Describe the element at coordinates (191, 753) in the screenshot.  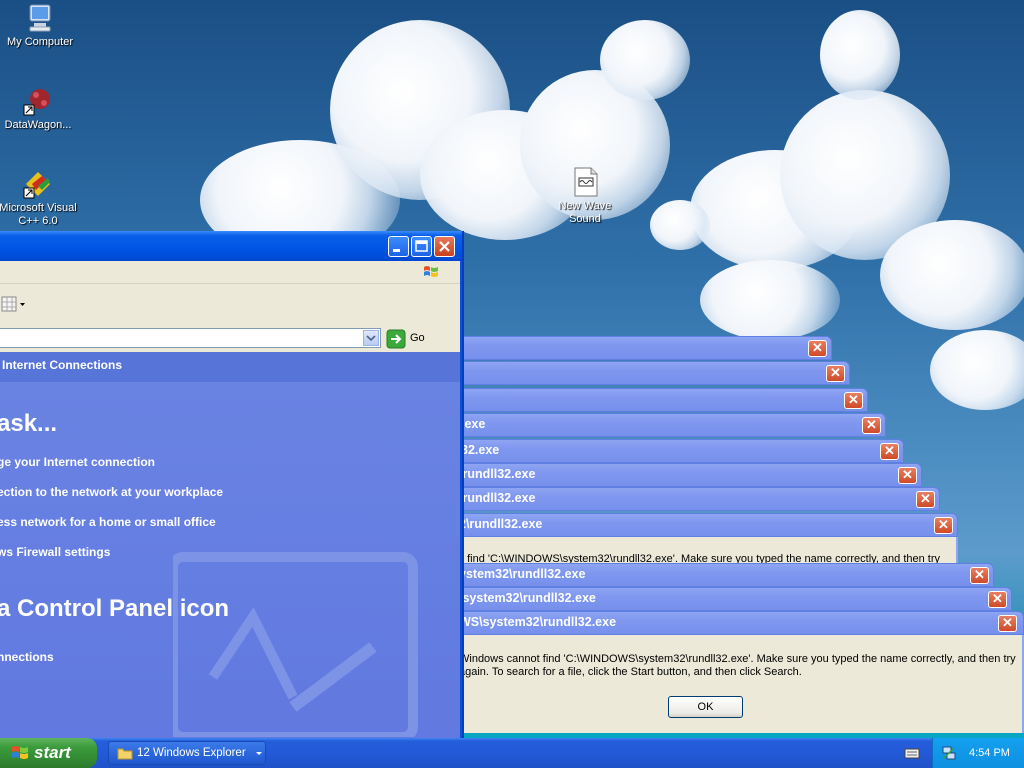
I see `taskbar-group-label: 12 Windows Explorer` at that location.